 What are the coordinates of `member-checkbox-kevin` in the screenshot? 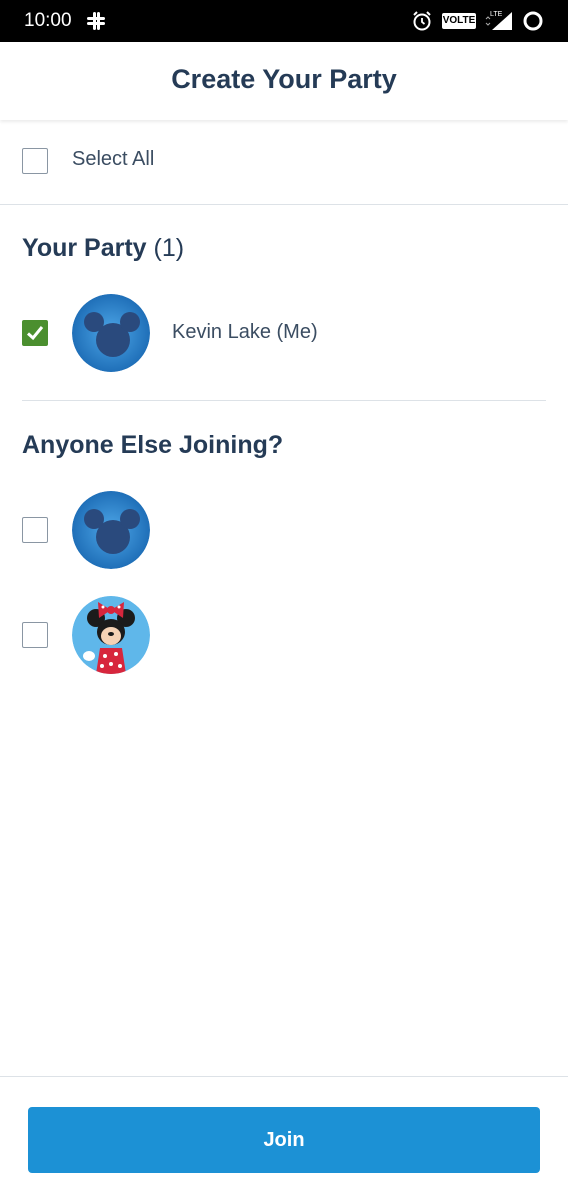 It's located at (35, 333).